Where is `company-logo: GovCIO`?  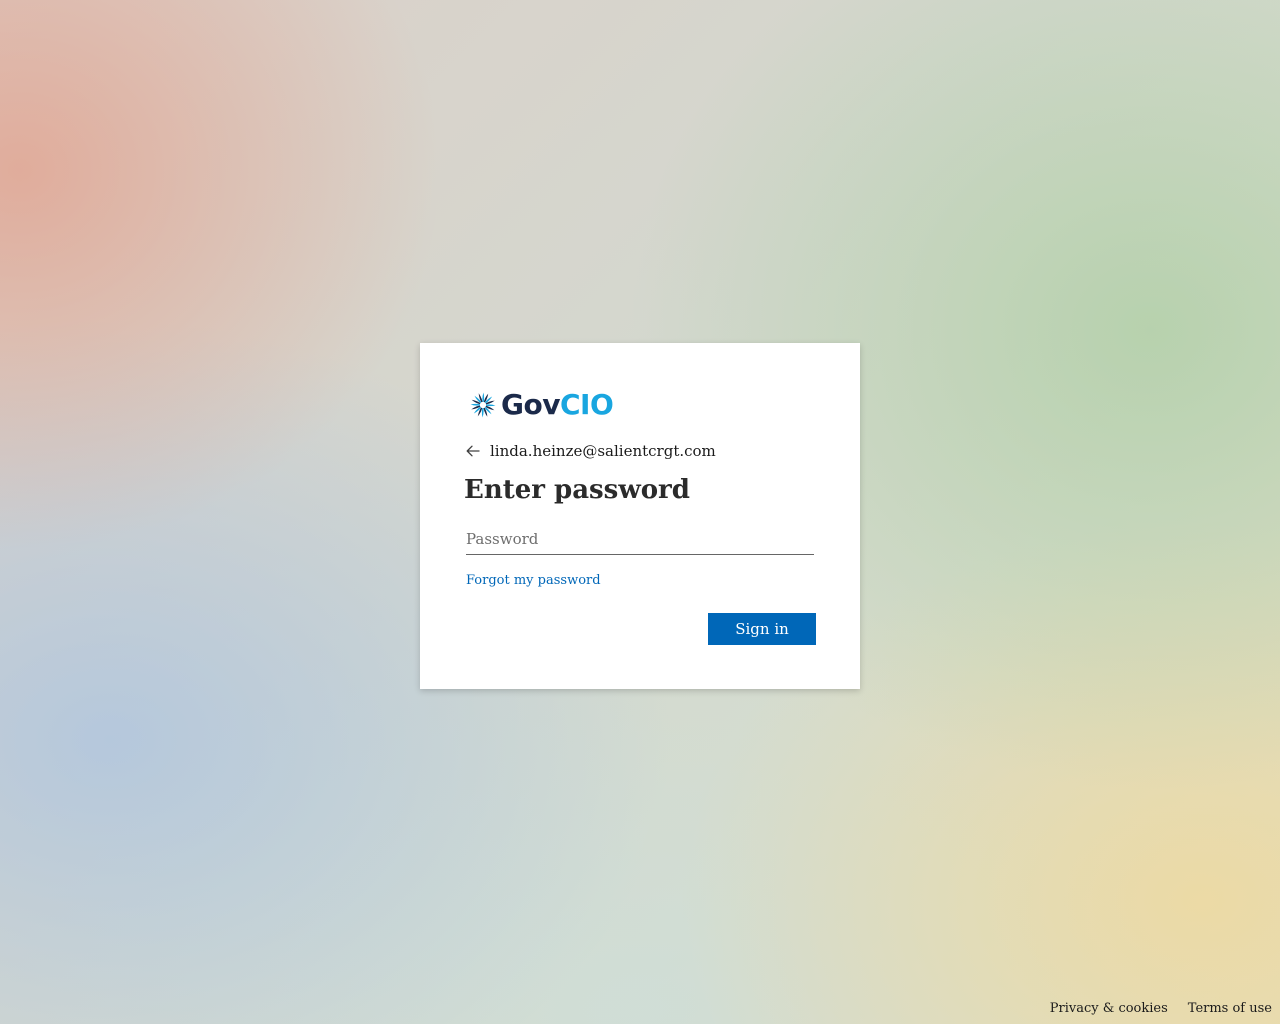
company-logo: GovCIO is located at coordinates (541, 404).